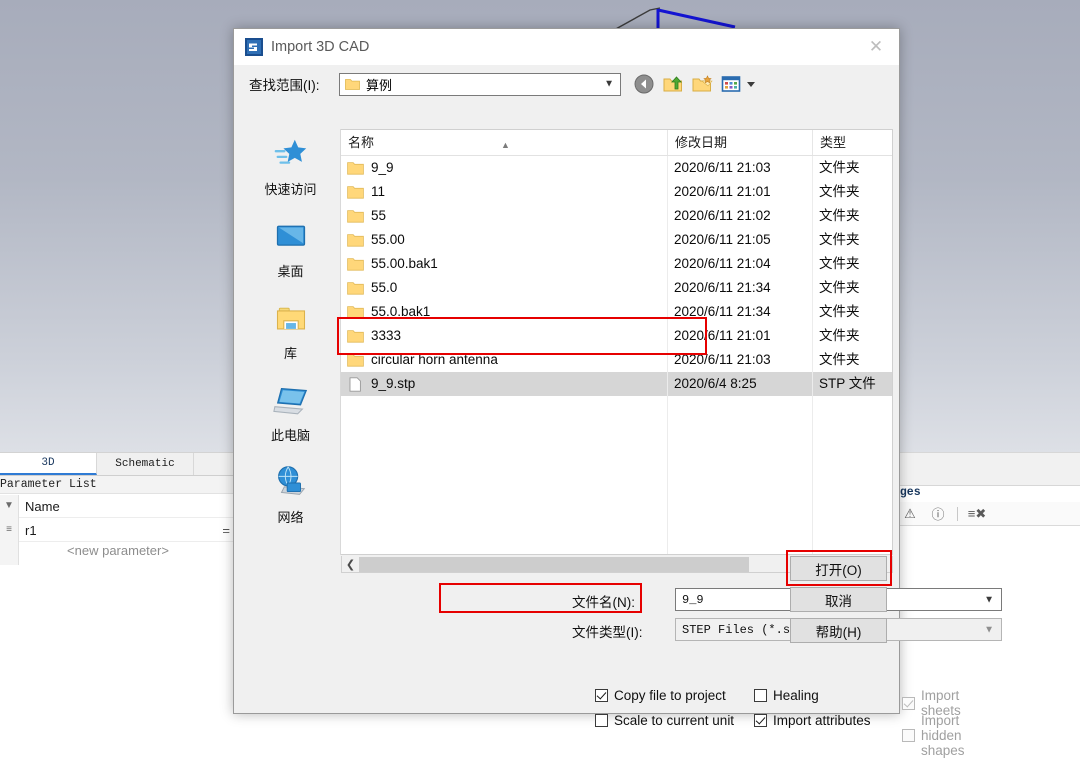 This screenshot has height=758, width=1080. Describe the element at coordinates (822, 720) in the screenshot. I see `option-label: Import attributes` at that location.